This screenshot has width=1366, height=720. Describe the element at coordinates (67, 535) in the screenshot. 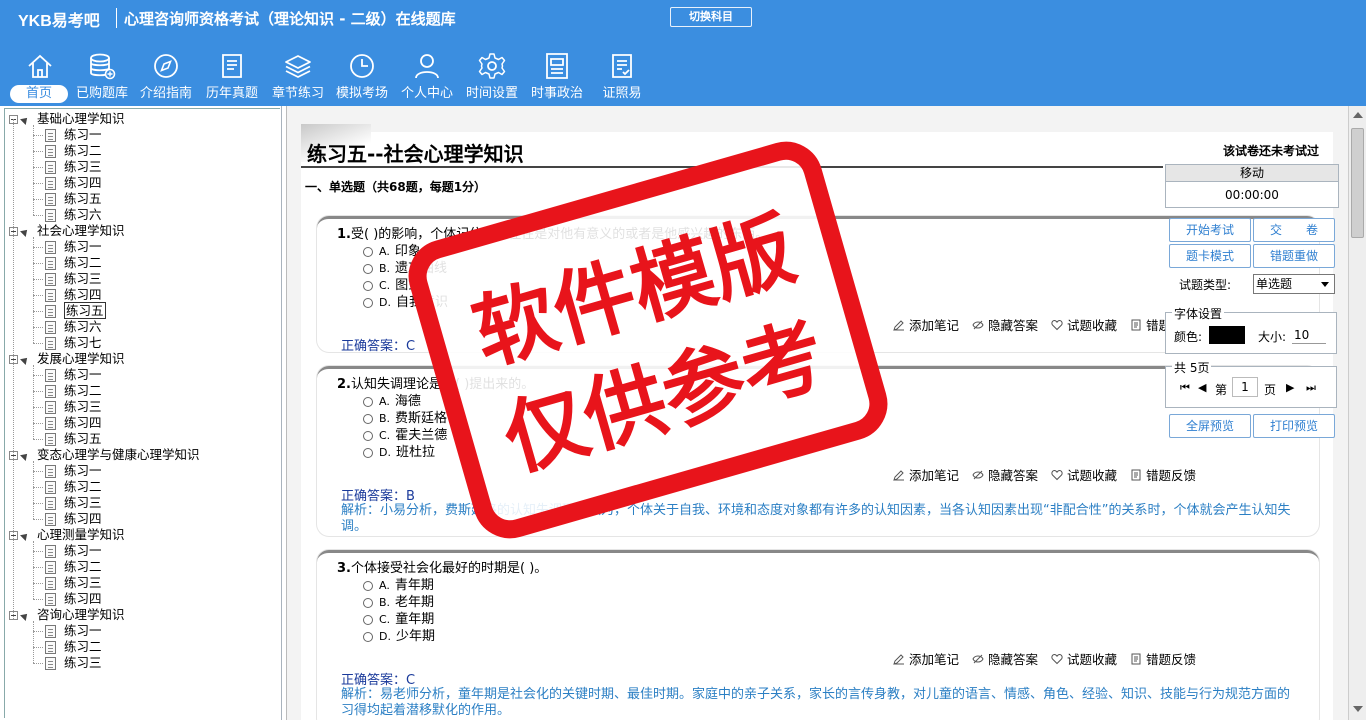

I see `tree-group: 心理测量学知识` at that location.